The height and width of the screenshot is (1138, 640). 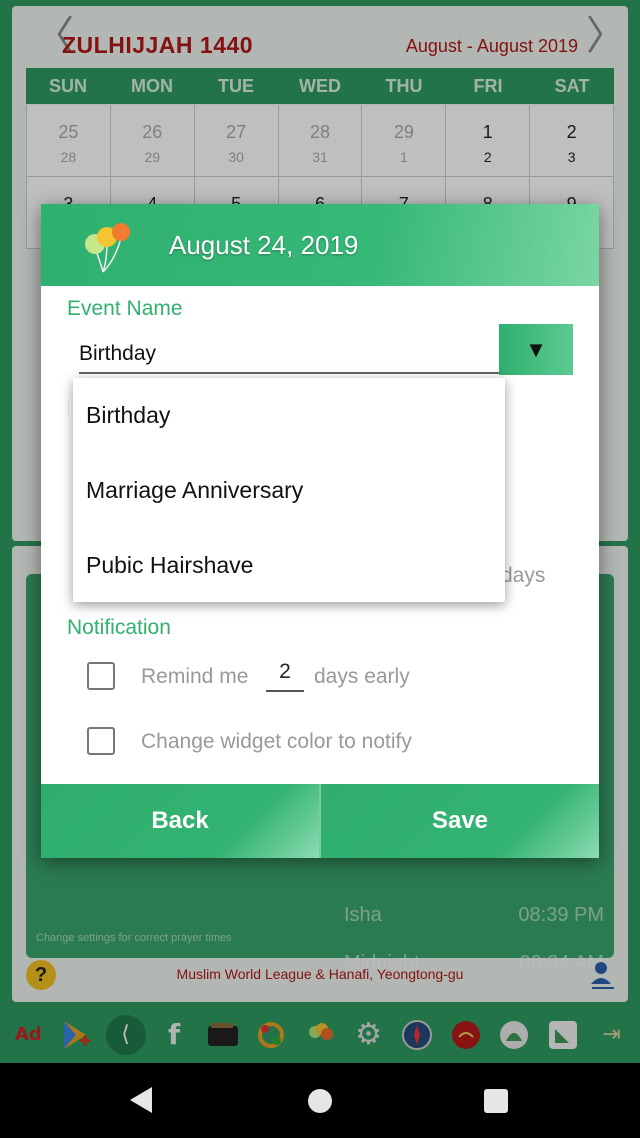 What do you see at coordinates (119, 627) in the screenshot?
I see `notification-label: Notification` at bounding box center [119, 627].